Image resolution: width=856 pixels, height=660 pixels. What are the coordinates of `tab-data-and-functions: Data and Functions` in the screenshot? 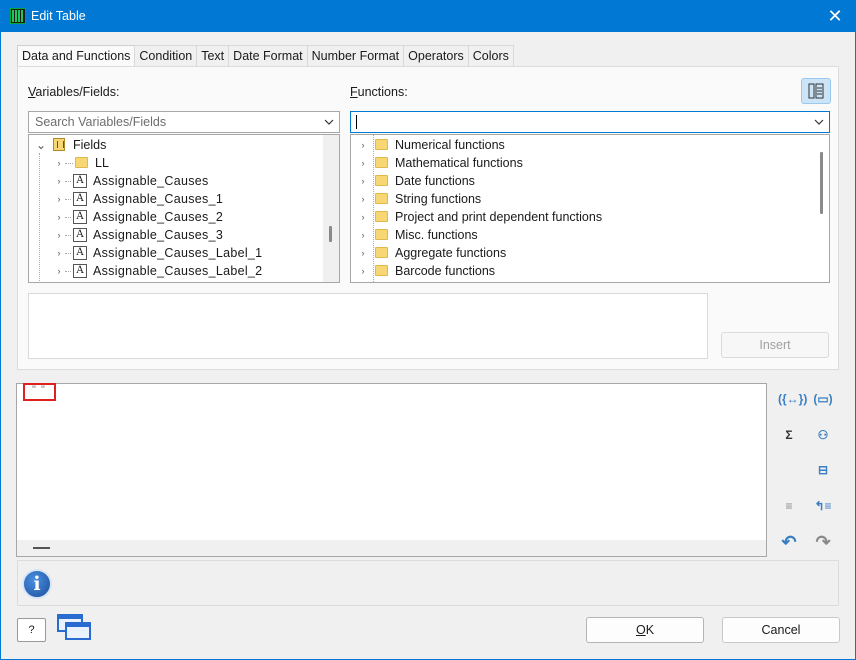 It's located at (76, 56).